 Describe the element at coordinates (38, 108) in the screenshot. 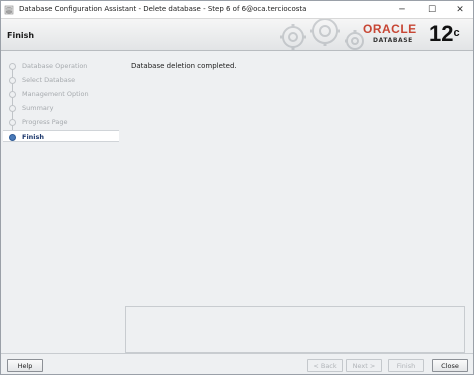

I see `step-label: Summary` at that location.